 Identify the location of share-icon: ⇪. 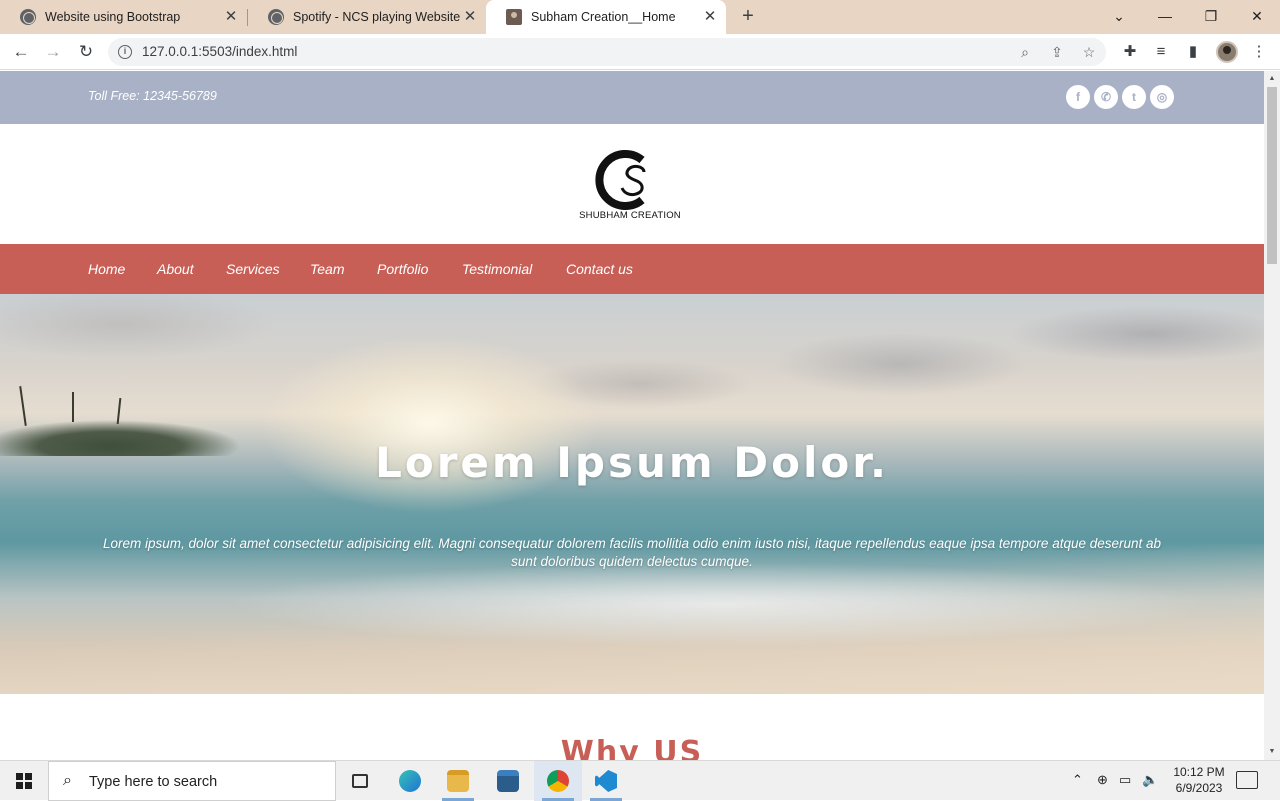
(1057, 52).